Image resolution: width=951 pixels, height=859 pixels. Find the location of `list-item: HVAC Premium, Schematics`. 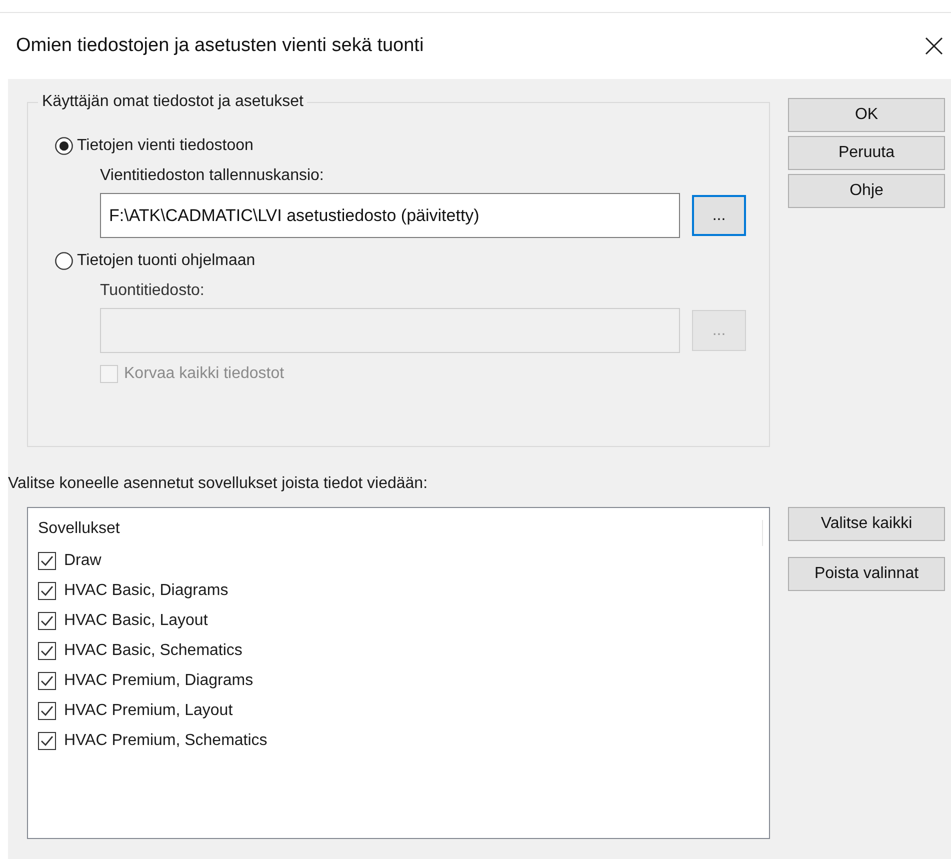

list-item: HVAC Premium, Schematics is located at coordinates (166, 741).